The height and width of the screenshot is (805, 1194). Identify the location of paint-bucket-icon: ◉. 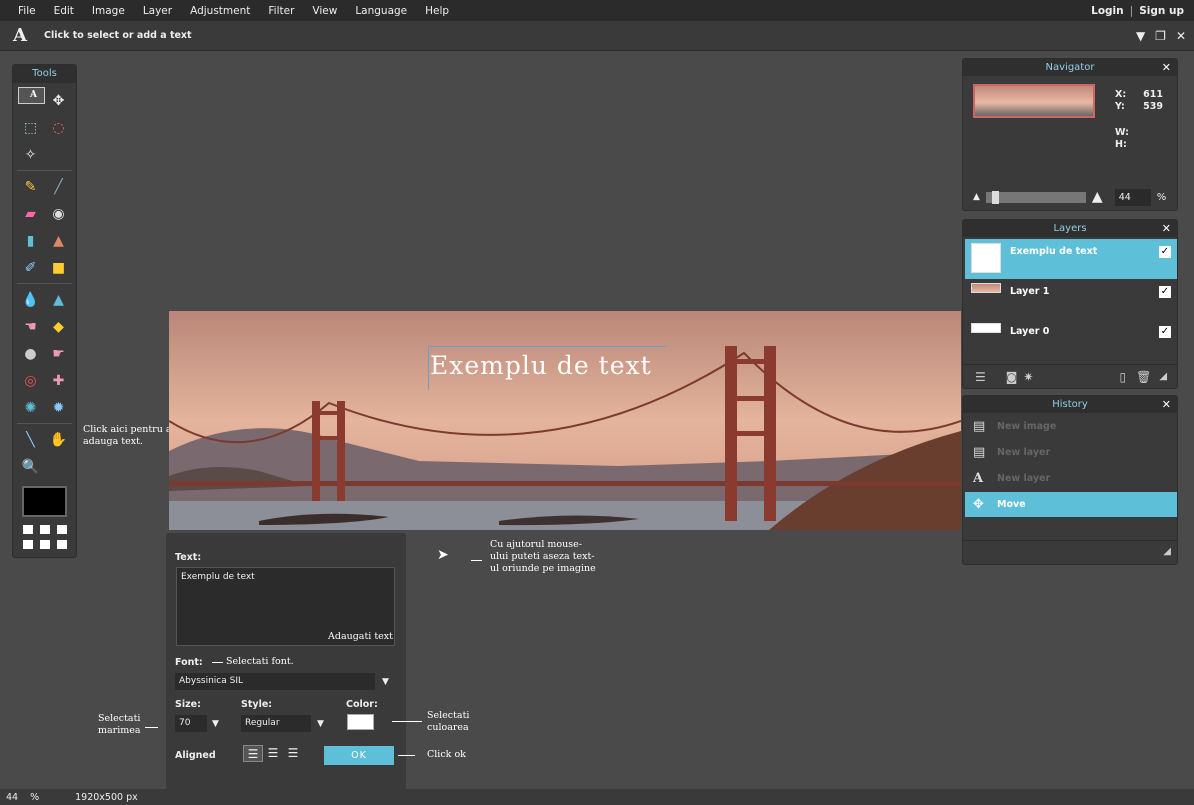
(58, 213).